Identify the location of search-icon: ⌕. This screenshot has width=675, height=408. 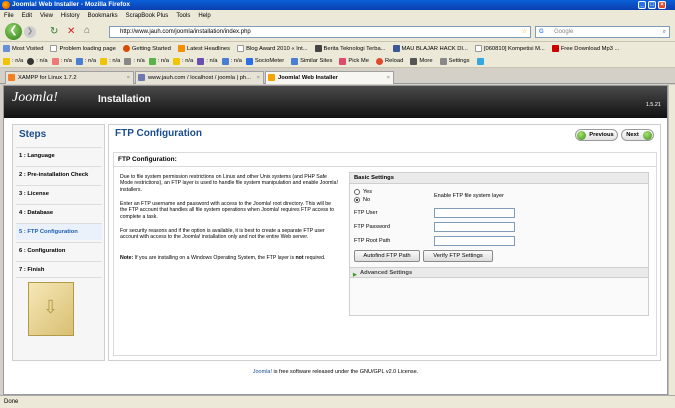
(664, 32).